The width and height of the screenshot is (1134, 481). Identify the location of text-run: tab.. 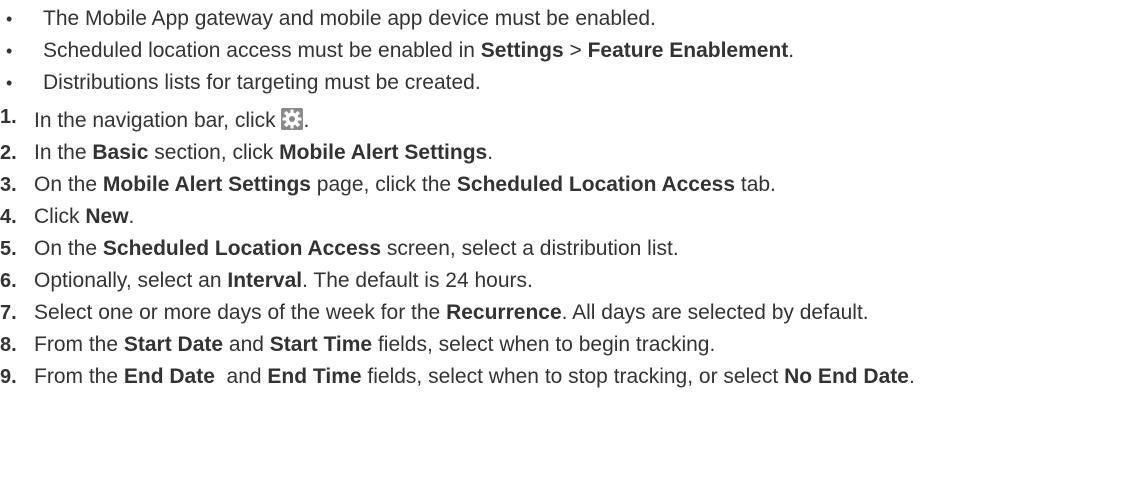
(755, 184).